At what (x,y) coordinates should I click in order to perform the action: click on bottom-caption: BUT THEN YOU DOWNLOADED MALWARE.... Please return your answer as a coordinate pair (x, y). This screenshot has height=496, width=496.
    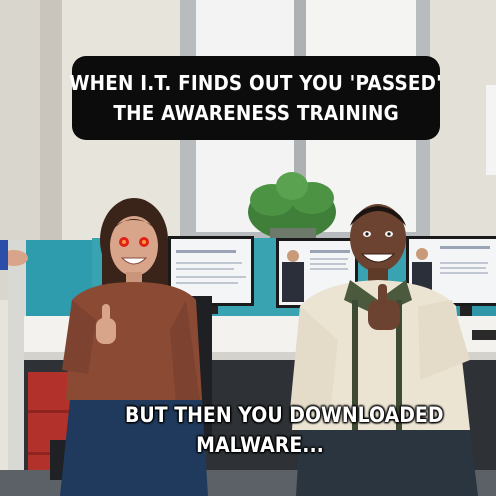
    Looking at the image, I should click on (277, 430).